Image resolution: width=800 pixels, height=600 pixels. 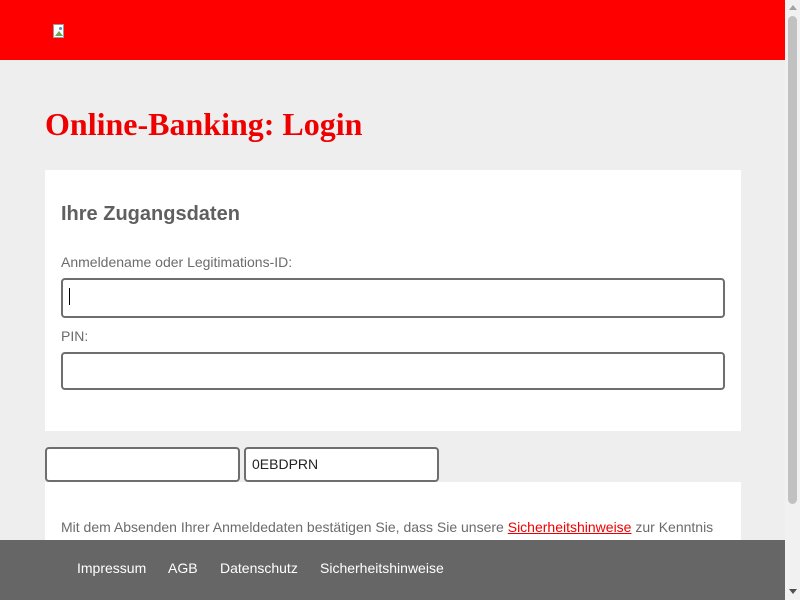 I want to click on broken-image-icon, so click(x=60, y=32).